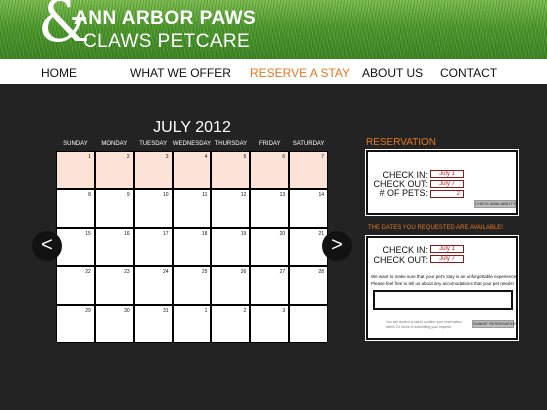  What do you see at coordinates (166, 233) in the screenshot?
I see `calendar-day-number: 17` at bounding box center [166, 233].